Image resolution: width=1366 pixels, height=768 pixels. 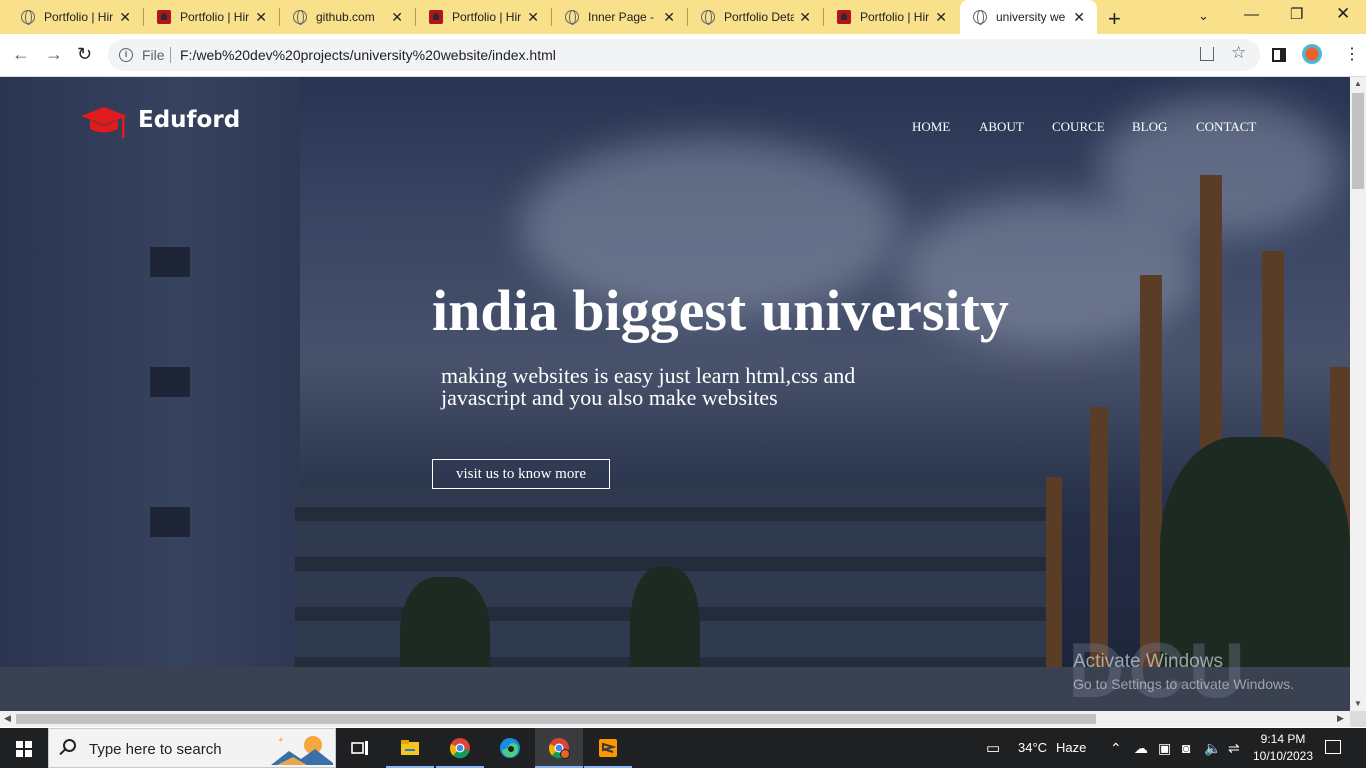 I want to click on system-clock: 9:14 PM 10/10/2023, so click(x=1283, y=748).